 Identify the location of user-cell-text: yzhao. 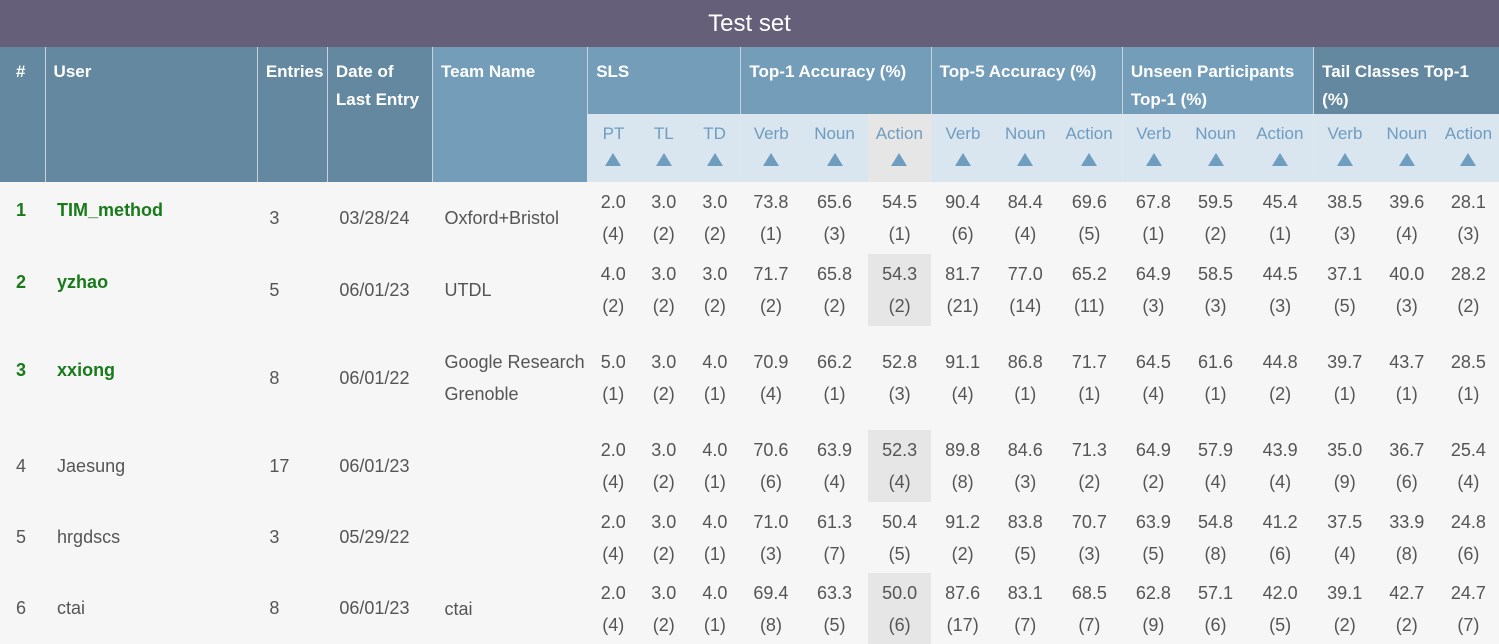
(82, 282).